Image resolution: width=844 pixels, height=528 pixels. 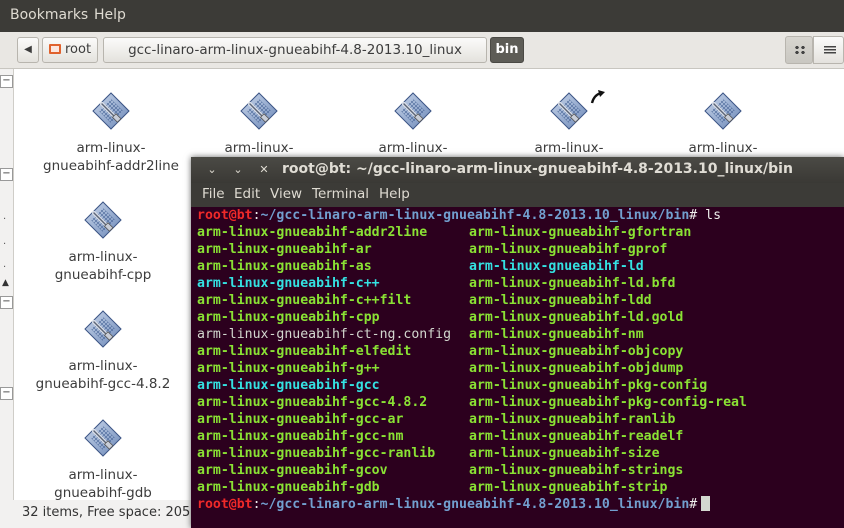 I want to click on list-view-button, so click(x=828, y=50).